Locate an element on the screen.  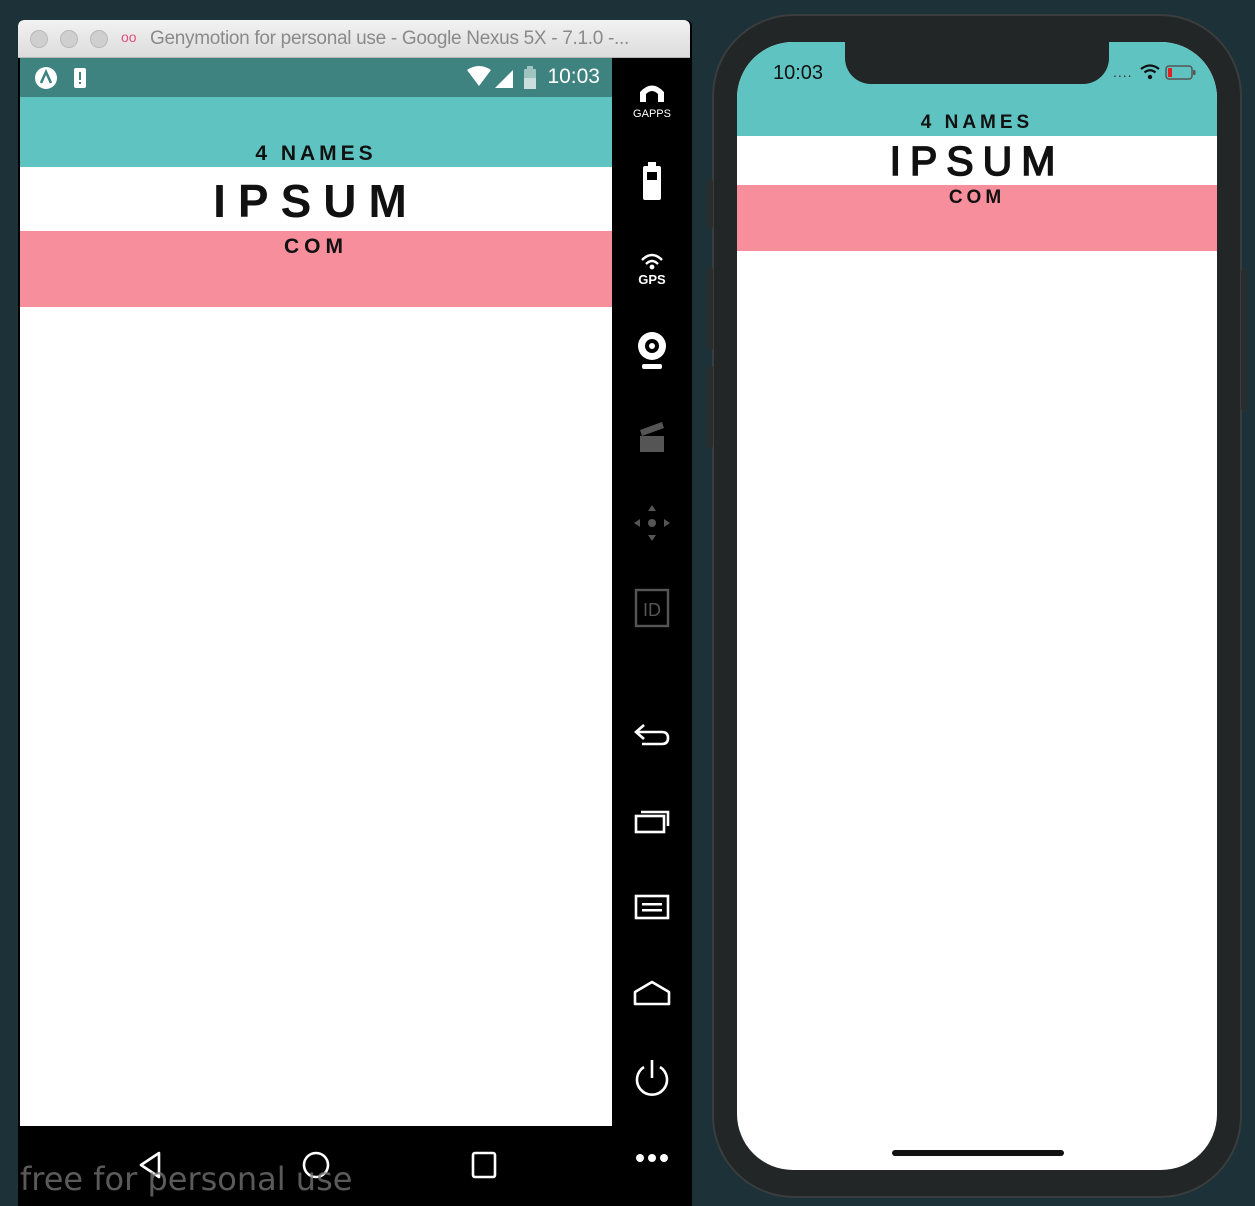
webcam-tool is located at coordinates (652, 351).